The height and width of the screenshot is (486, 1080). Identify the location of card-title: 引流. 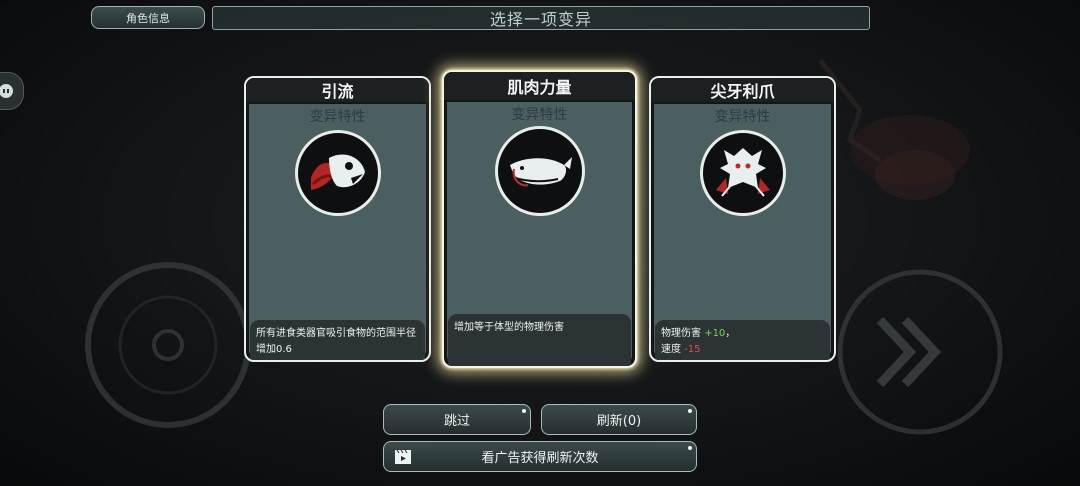
(337, 90).